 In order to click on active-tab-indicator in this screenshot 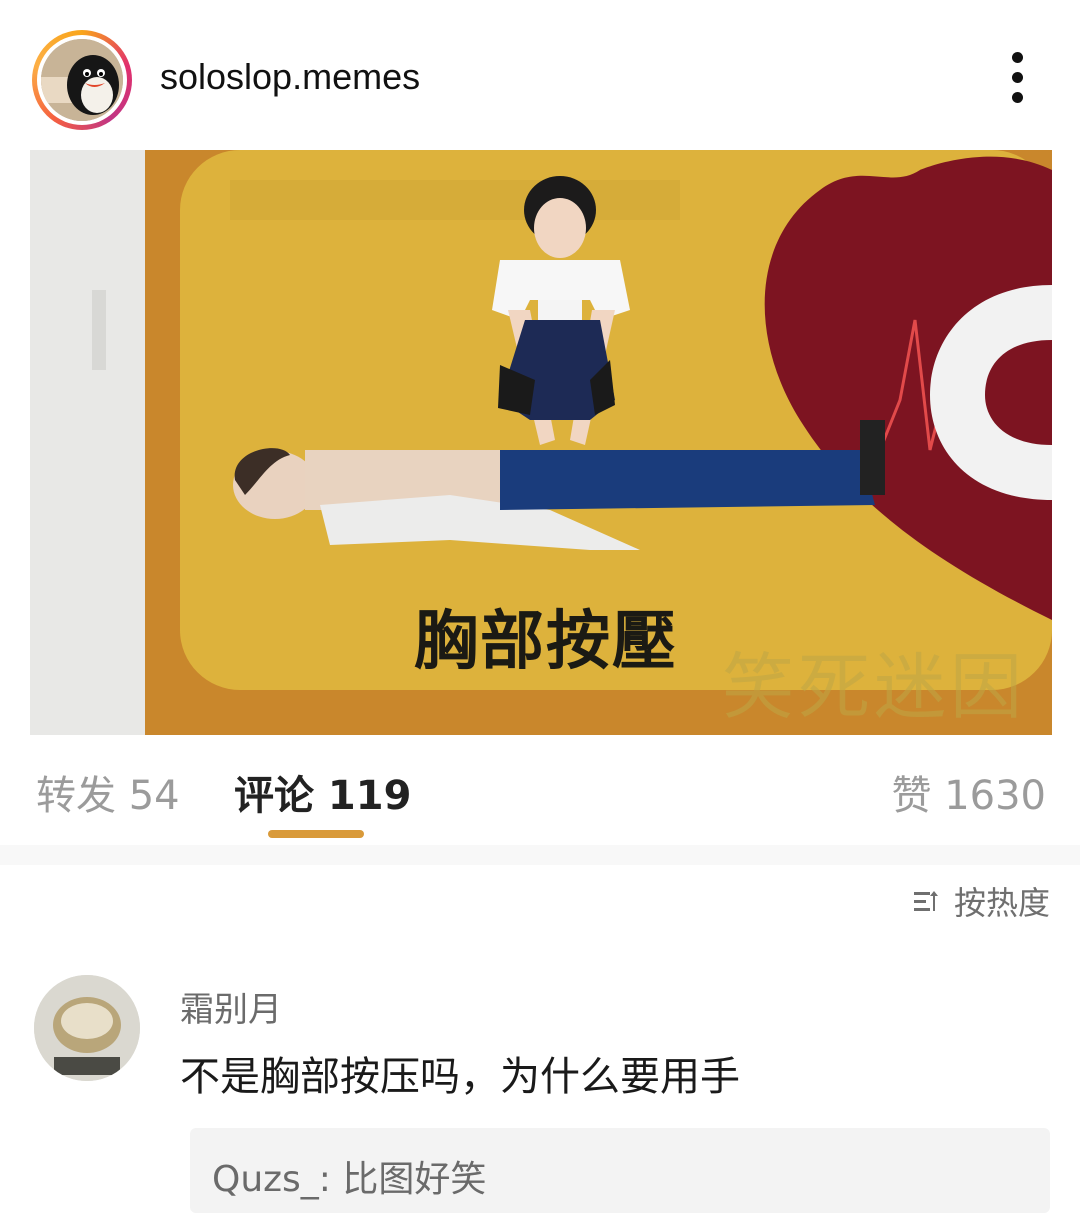, I will do `click(316, 834)`.